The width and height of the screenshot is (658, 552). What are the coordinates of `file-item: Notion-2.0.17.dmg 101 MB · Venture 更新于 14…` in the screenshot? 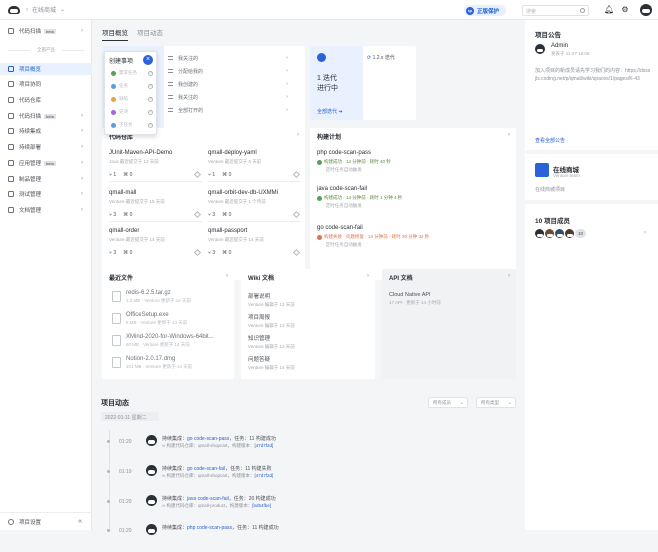 It's located at (169, 368).